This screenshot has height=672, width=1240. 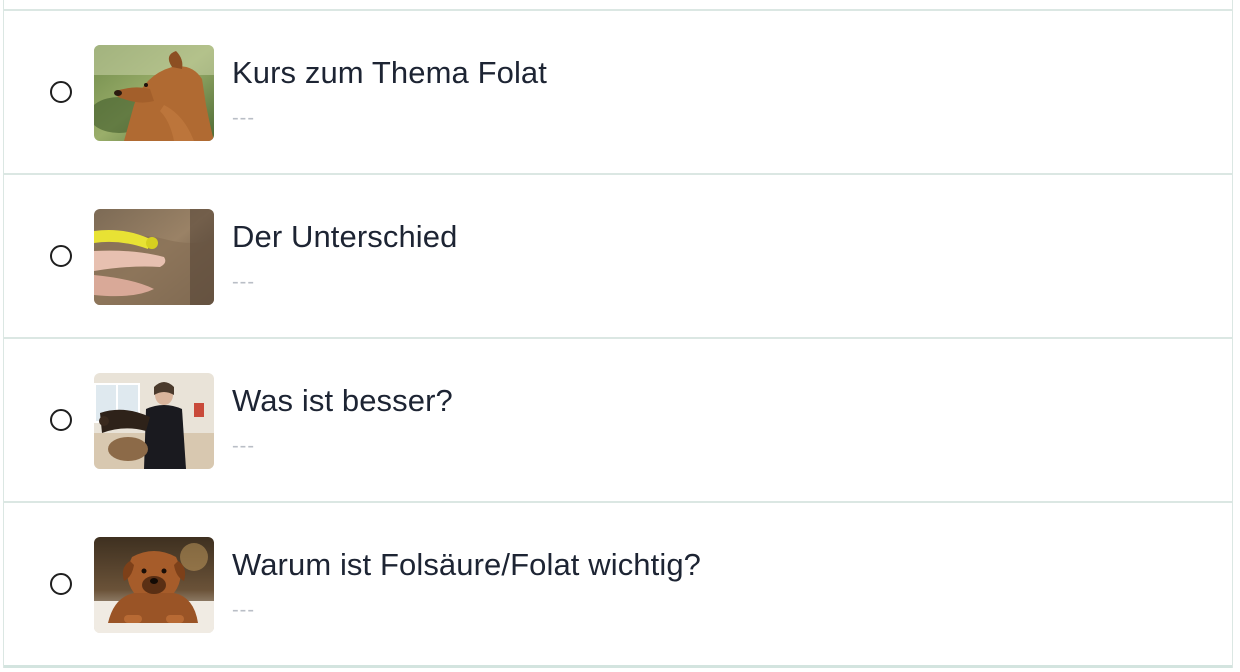 I want to click on lesson-title: Kurs zum Thema Folat, so click(x=389, y=73).